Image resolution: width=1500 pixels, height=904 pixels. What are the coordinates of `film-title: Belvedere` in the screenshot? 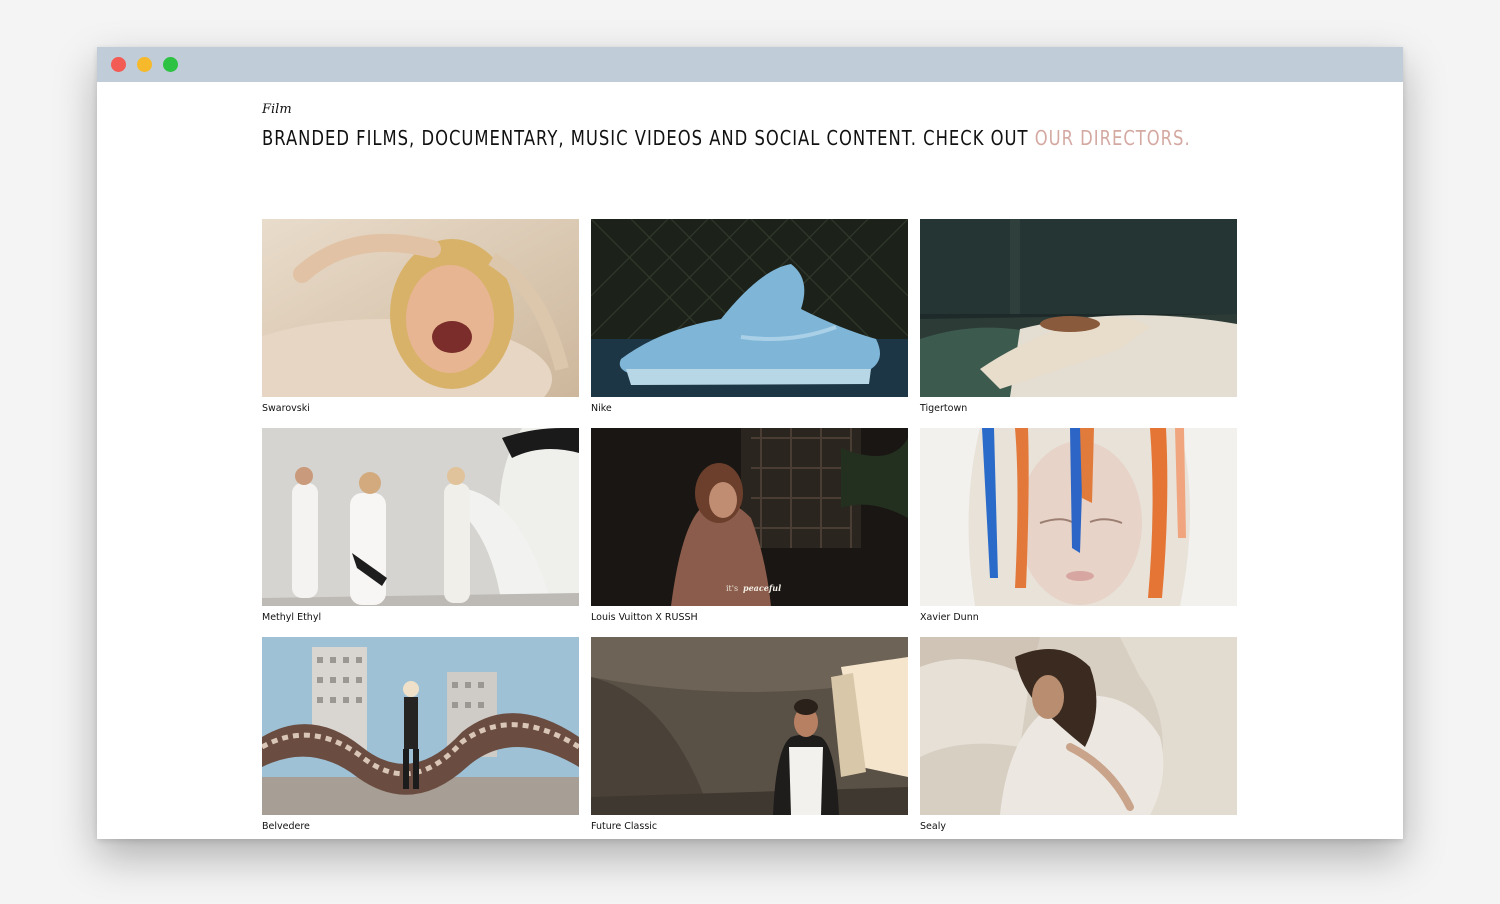 It's located at (286, 826).